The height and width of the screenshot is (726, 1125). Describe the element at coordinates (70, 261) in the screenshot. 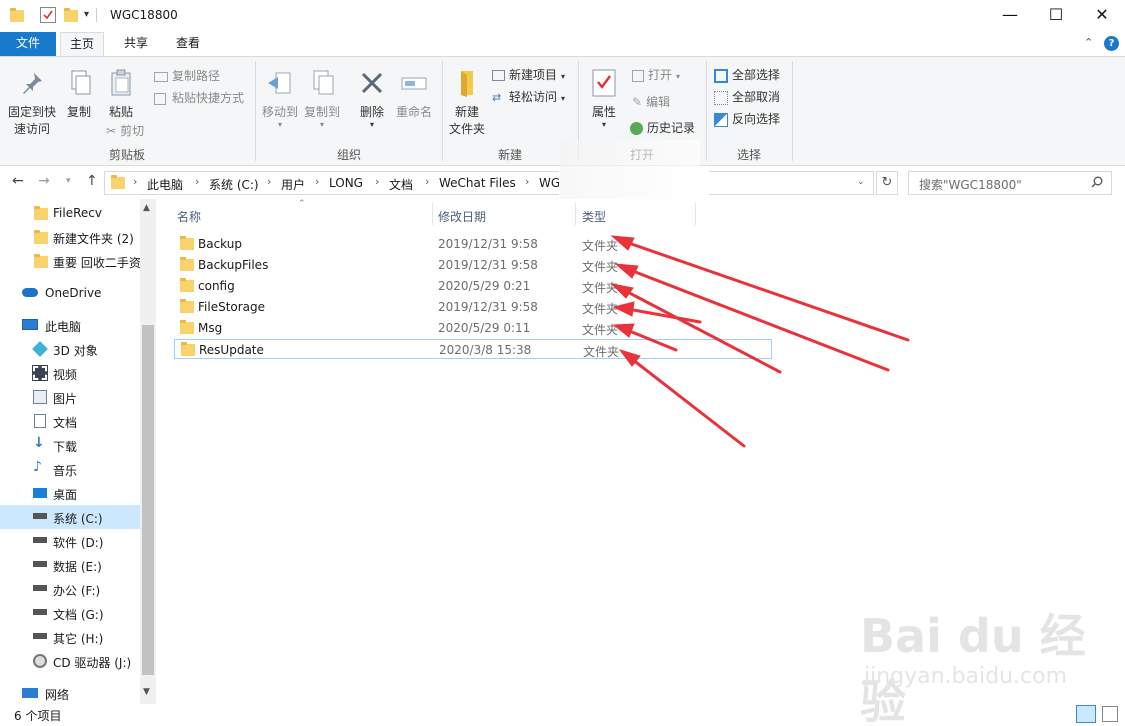

I see `sidebar-item-important: 重要 回收二手资` at that location.